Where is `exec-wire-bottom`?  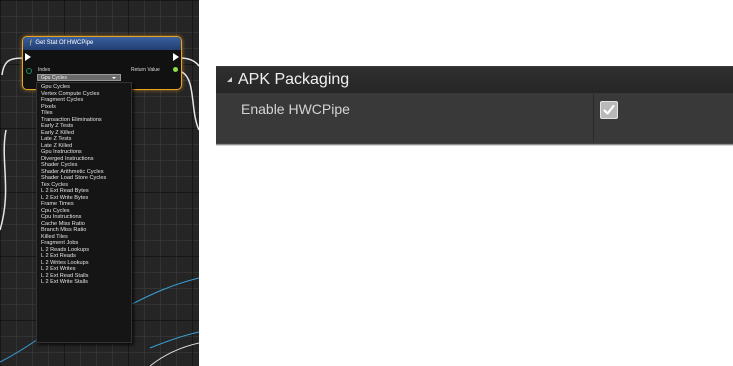
exec-wire-bottom is located at coordinates (174, 354).